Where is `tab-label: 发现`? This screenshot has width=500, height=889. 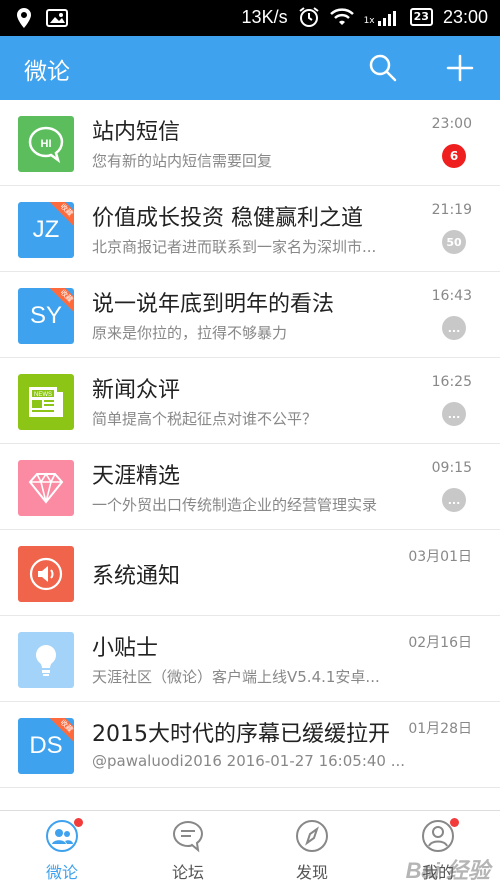 tab-label: 发现 is located at coordinates (311, 872).